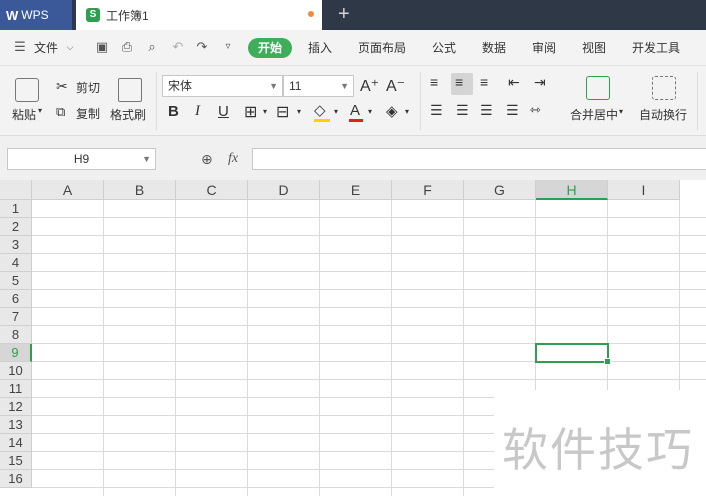  What do you see at coordinates (318, 86) in the screenshot?
I see `font-size-select: 11 ▼` at bounding box center [318, 86].